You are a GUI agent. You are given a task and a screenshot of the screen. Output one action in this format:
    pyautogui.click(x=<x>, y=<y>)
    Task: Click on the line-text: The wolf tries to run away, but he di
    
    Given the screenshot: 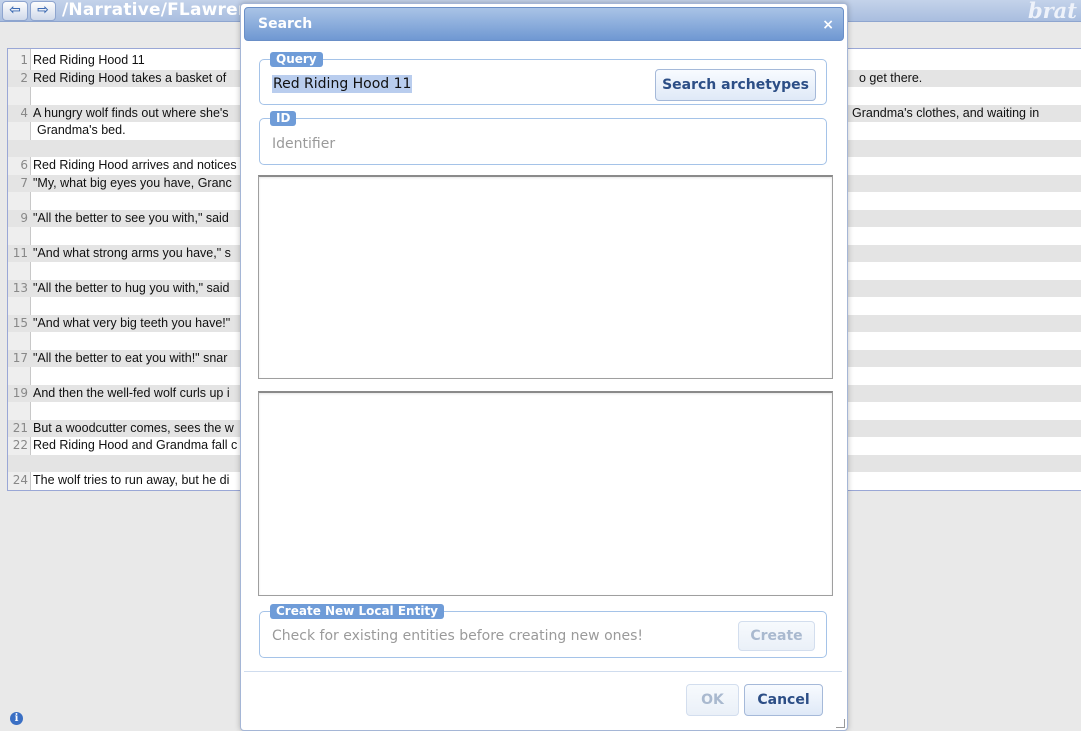 What is the action you would take?
    pyautogui.click(x=131, y=480)
    